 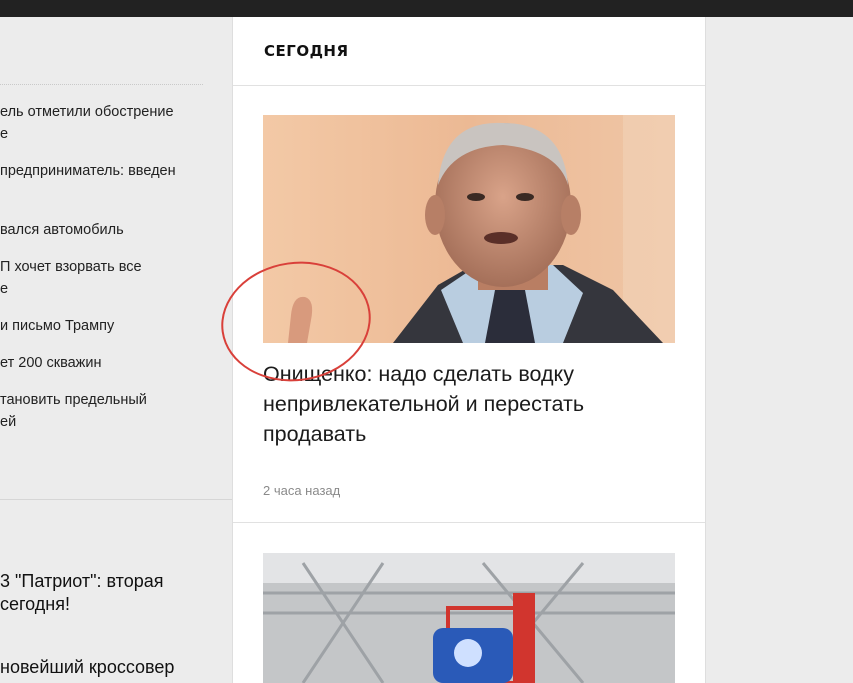 I want to click on police-car-photo, so click(x=469, y=618).